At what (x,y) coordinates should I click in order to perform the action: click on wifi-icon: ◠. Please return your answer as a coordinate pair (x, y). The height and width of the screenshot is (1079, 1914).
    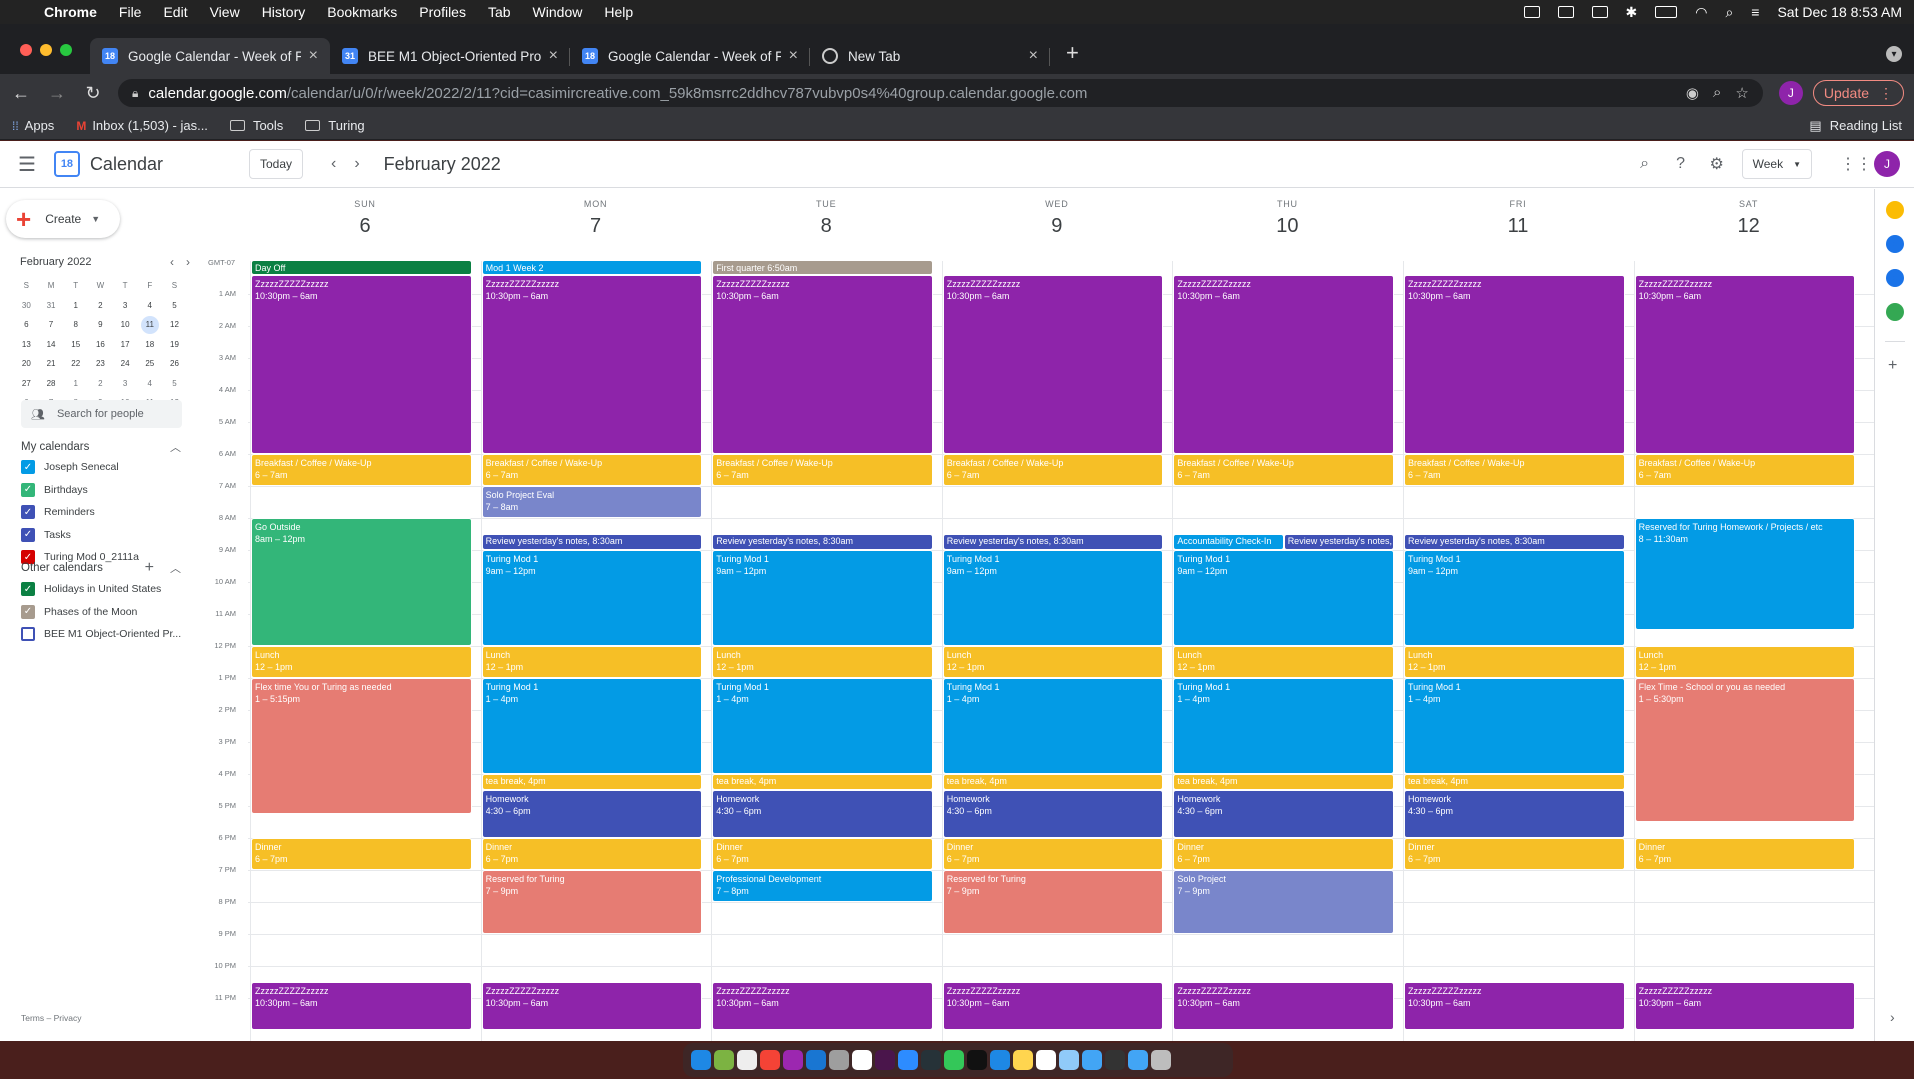
    Looking at the image, I should click on (1701, 12).